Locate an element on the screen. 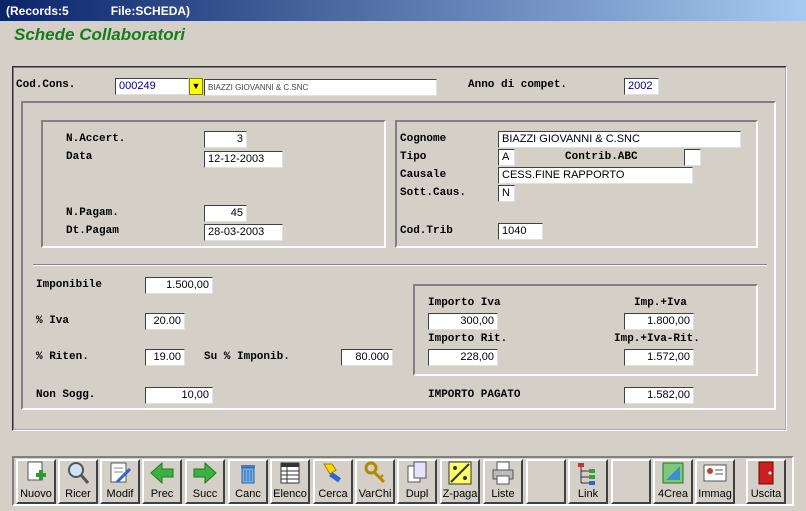 The height and width of the screenshot is (511, 806). toolbar-button-canc: Canc is located at coordinates (248, 481).